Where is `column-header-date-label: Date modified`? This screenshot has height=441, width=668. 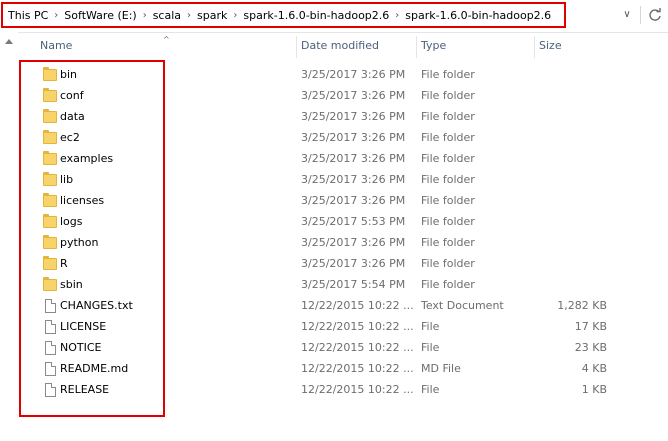 column-header-date-label: Date modified is located at coordinates (340, 45).